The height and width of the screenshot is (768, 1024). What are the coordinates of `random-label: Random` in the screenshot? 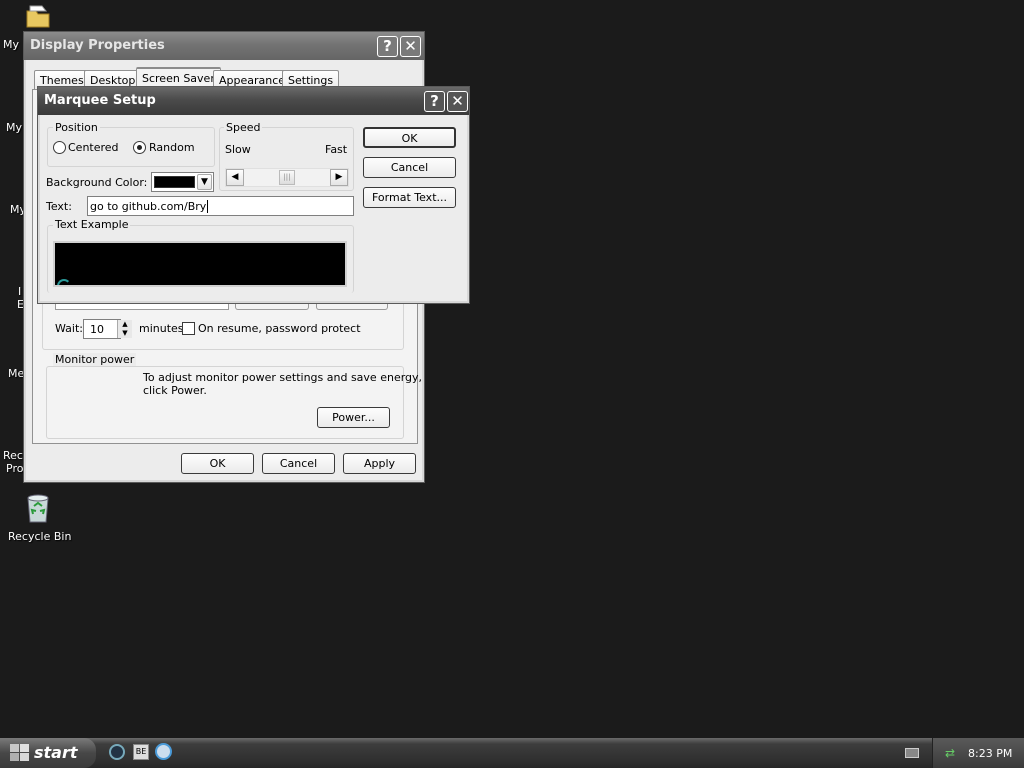 It's located at (172, 147).